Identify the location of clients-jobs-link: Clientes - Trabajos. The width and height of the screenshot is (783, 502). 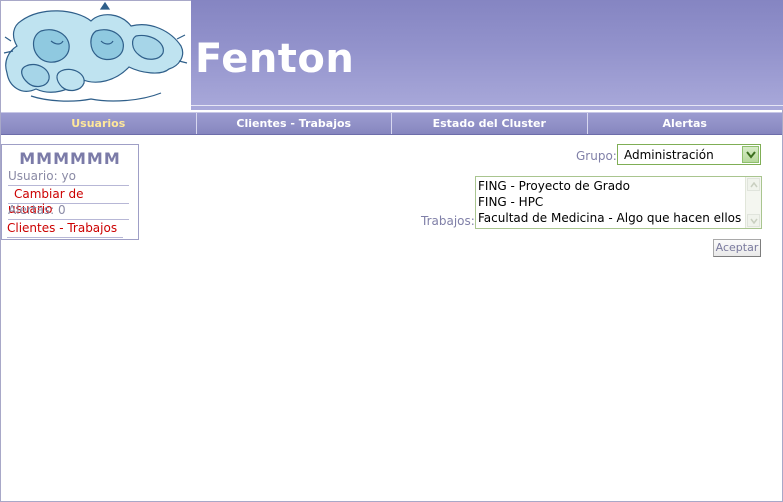
(65, 229).